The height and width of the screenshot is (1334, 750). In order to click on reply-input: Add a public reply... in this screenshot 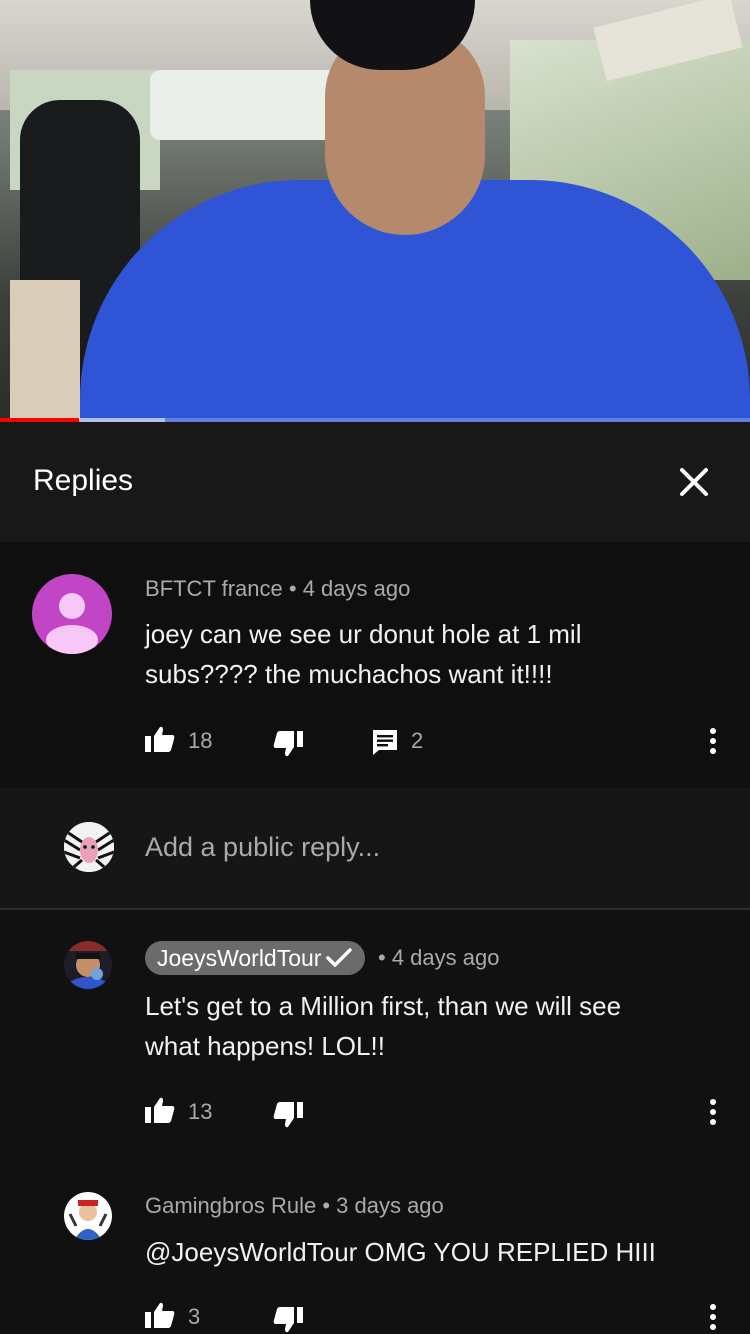, I will do `click(262, 847)`.